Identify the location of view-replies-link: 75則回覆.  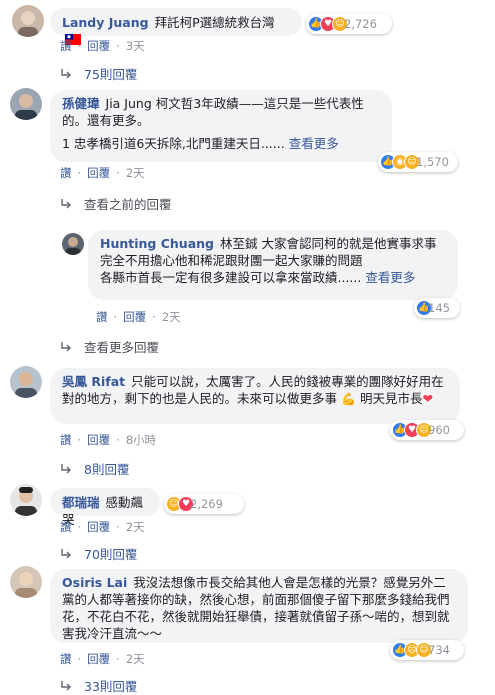
(98, 73).